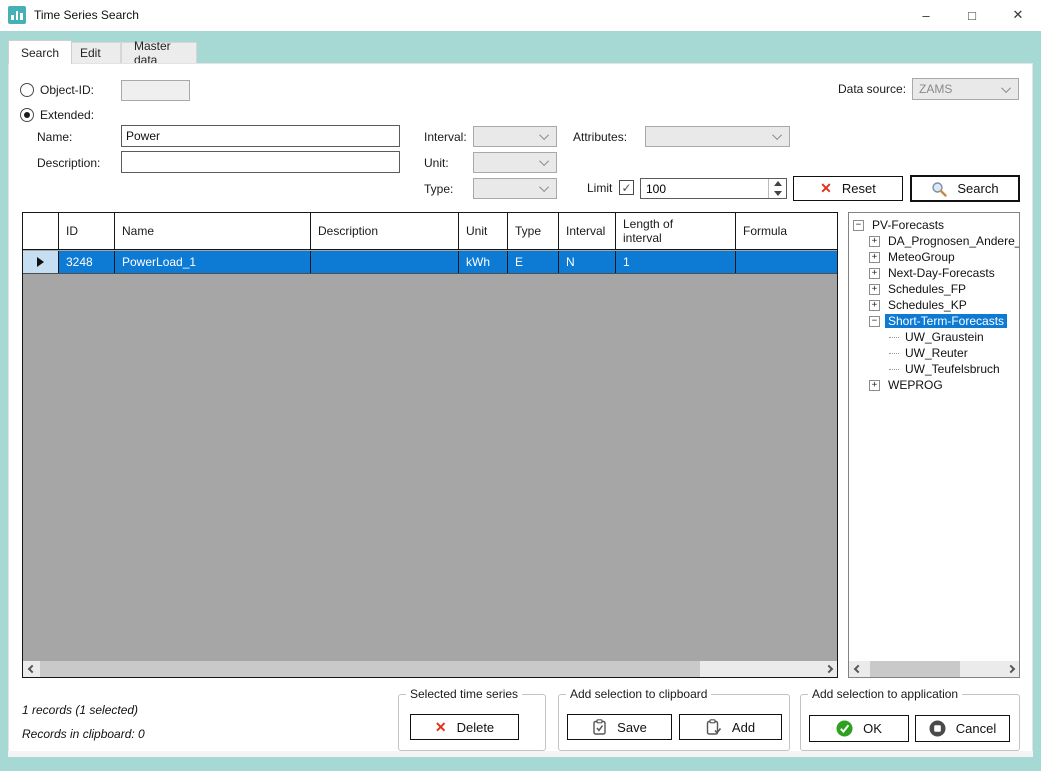 Image resolution: width=1041 pixels, height=771 pixels. What do you see at coordinates (27, 90) in the screenshot?
I see `object-id-radio` at bounding box center [27, 90].